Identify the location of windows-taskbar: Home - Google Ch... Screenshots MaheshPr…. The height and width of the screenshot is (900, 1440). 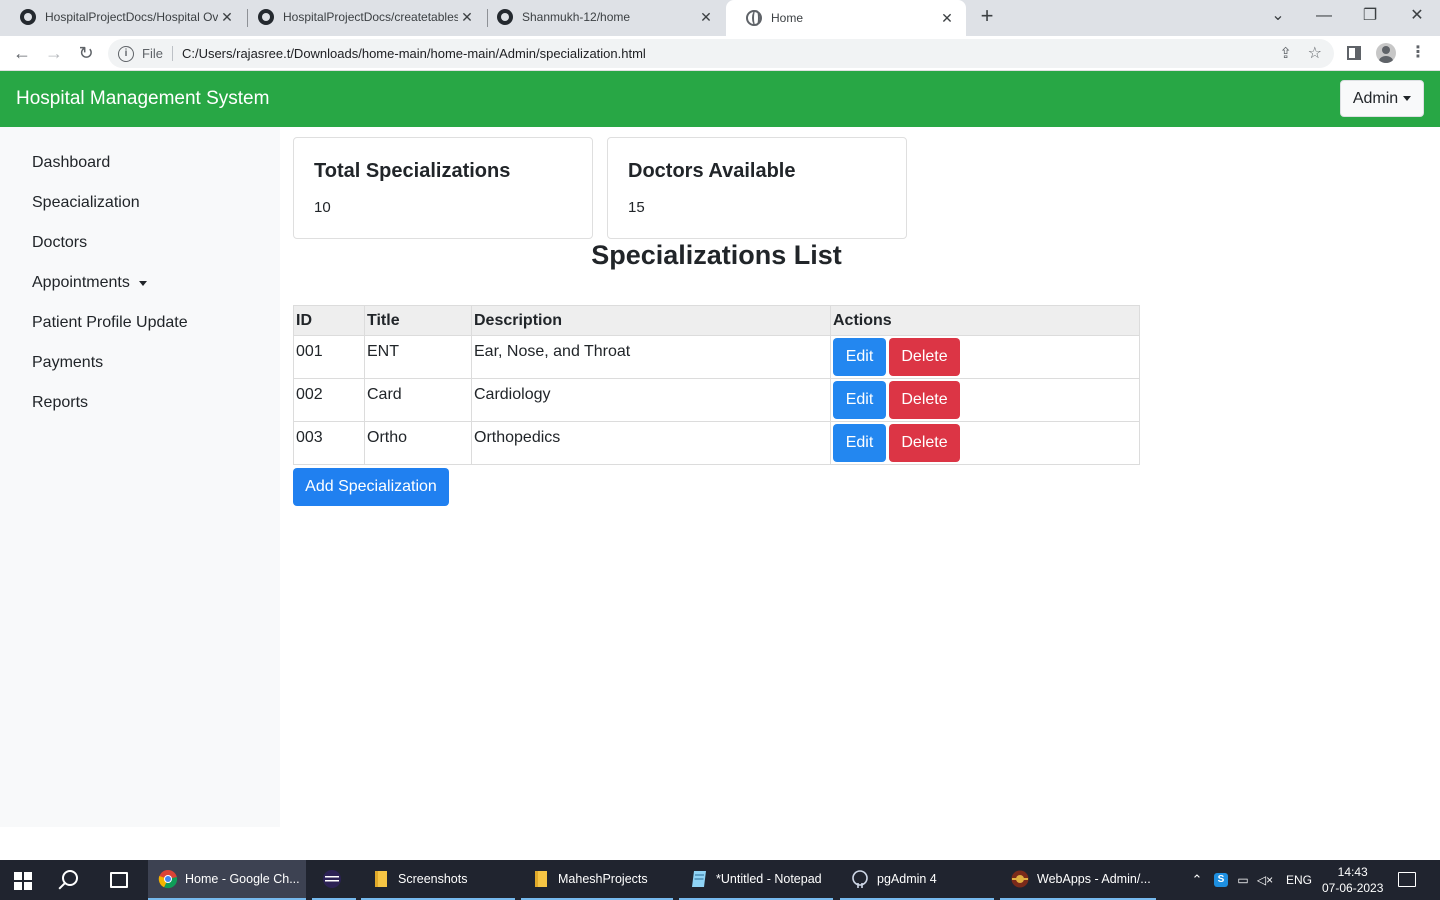
(720, 880).